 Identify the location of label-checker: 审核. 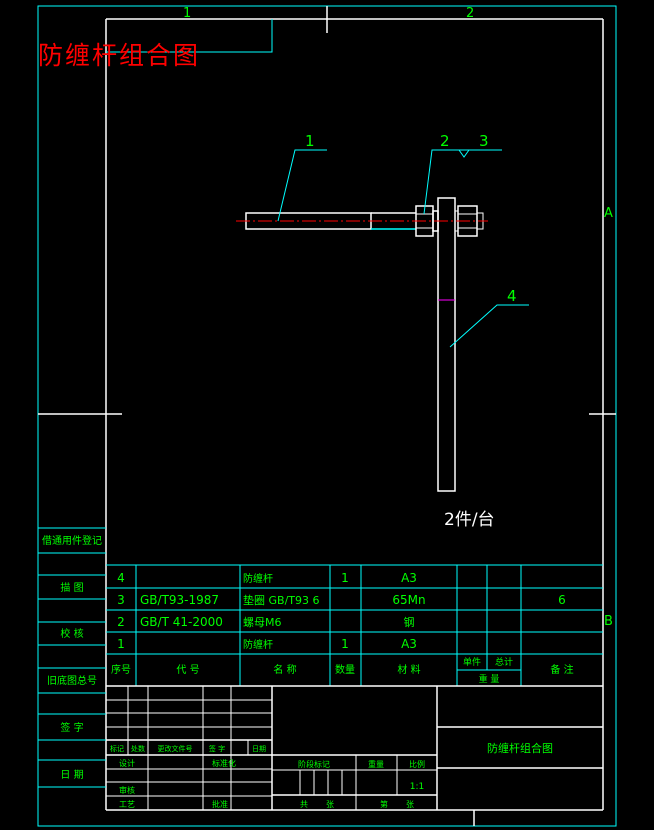
(127, 790).